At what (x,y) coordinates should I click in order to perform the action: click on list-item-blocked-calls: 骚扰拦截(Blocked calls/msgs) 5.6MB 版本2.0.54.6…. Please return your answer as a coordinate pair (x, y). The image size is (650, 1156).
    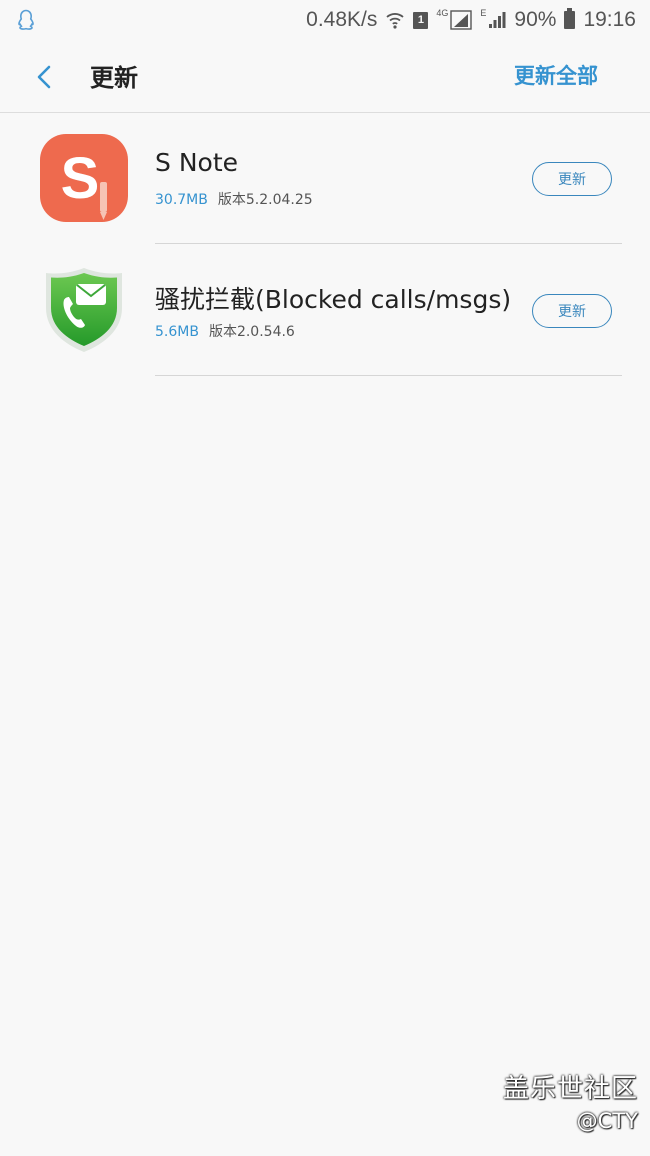
    Looking at the image, I should click on (325, 310).